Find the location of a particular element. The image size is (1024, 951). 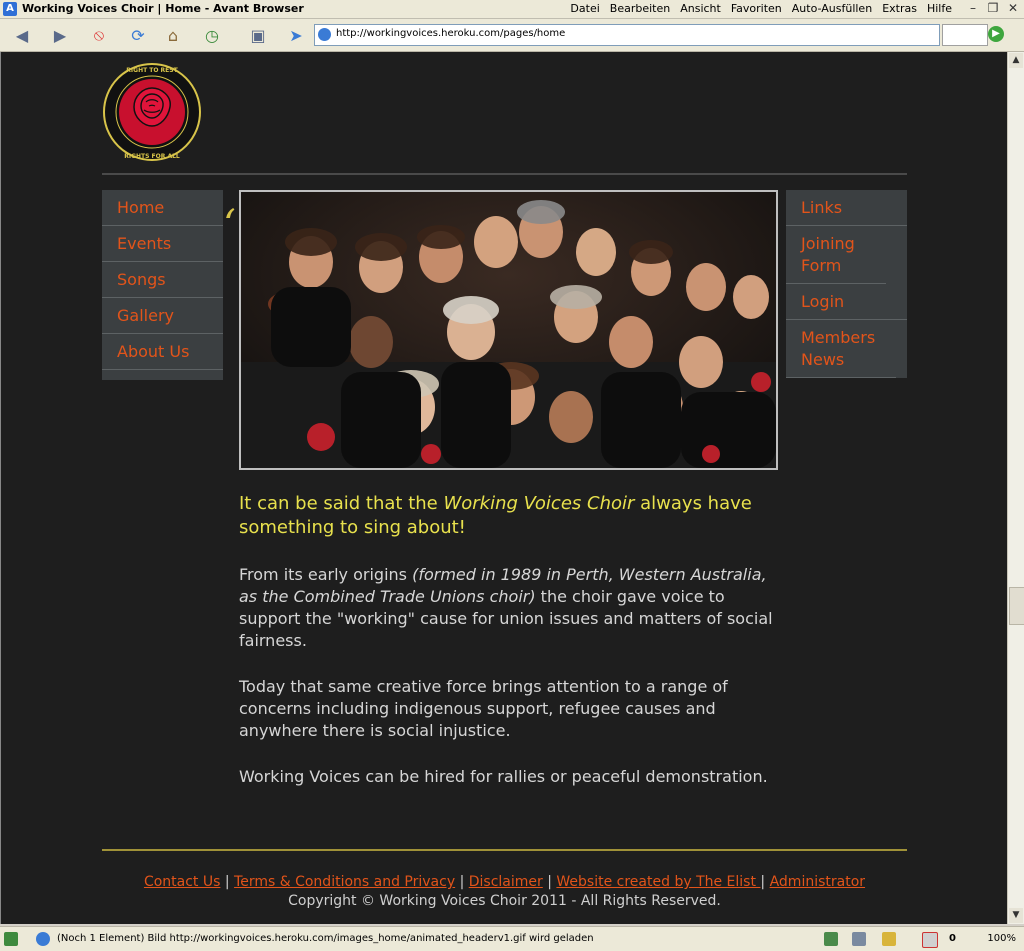

nav-about-us: About Us is located at coordinates (162, 352).